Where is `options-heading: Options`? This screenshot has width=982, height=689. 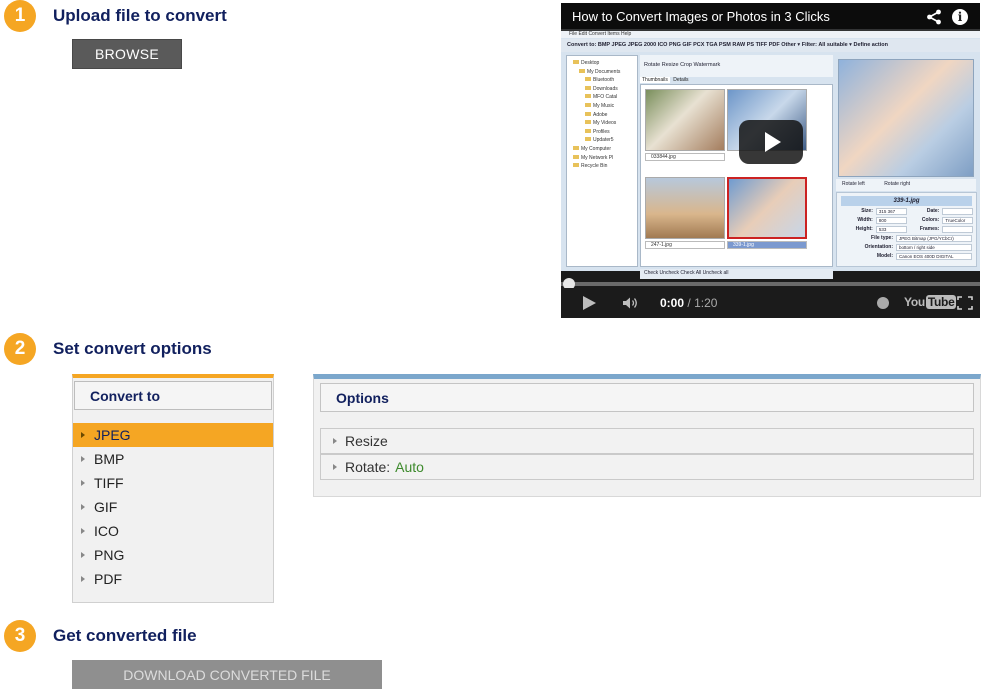 options-heading: Options is located at coordinates (647, 397).